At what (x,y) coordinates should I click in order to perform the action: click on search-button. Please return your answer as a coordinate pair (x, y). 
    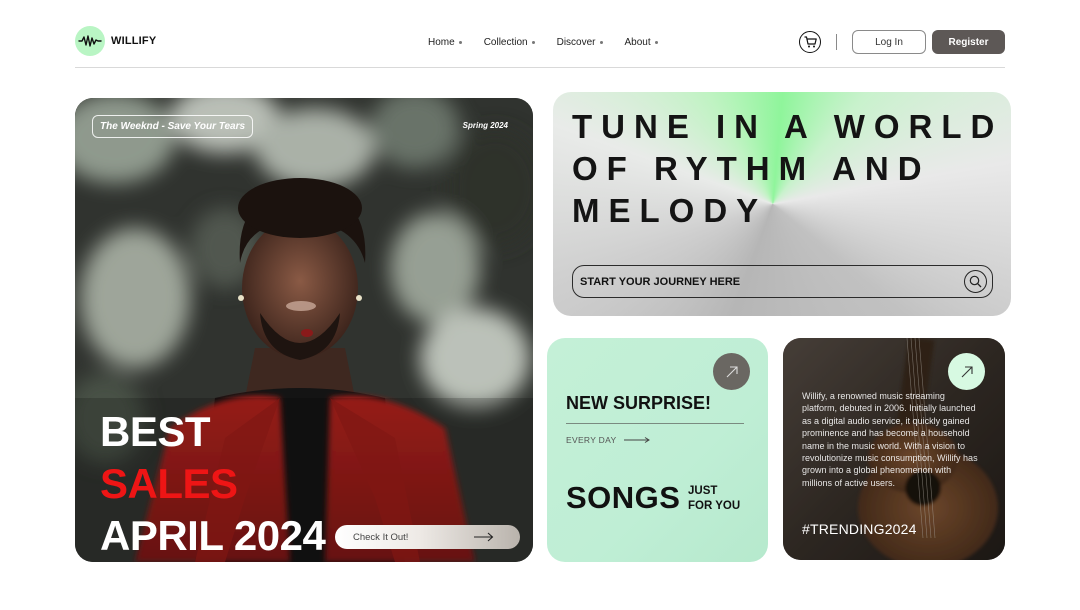
    Looking at the image, I should click on (975, 281).